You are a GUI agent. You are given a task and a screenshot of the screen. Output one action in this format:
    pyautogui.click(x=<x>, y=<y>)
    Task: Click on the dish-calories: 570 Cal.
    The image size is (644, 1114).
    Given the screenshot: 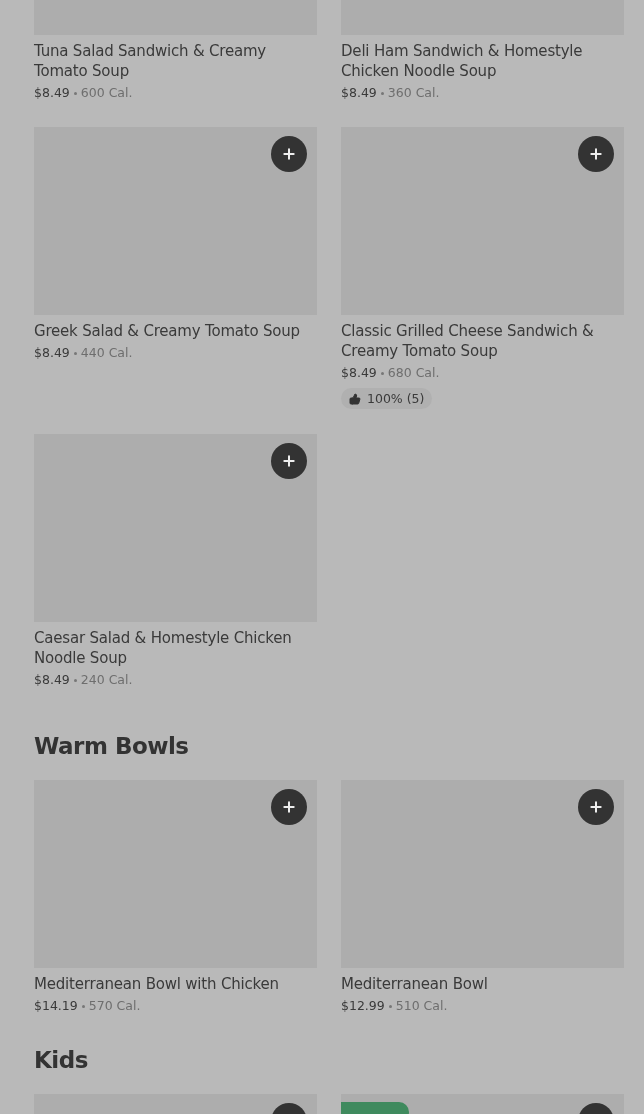 What is the action you would take?
    pyautogui.click(x=114, y=1006)
    